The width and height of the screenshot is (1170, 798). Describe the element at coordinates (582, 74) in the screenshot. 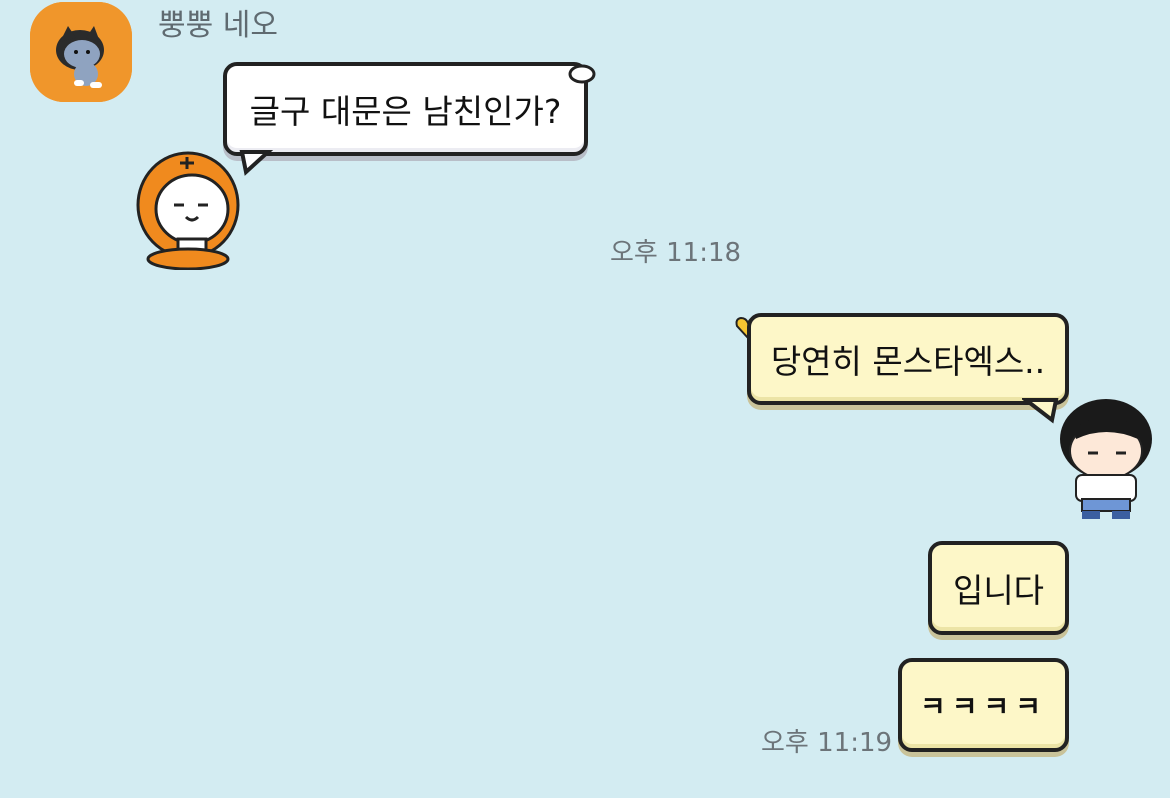

I see `cloud-decoration-icon` at that location.